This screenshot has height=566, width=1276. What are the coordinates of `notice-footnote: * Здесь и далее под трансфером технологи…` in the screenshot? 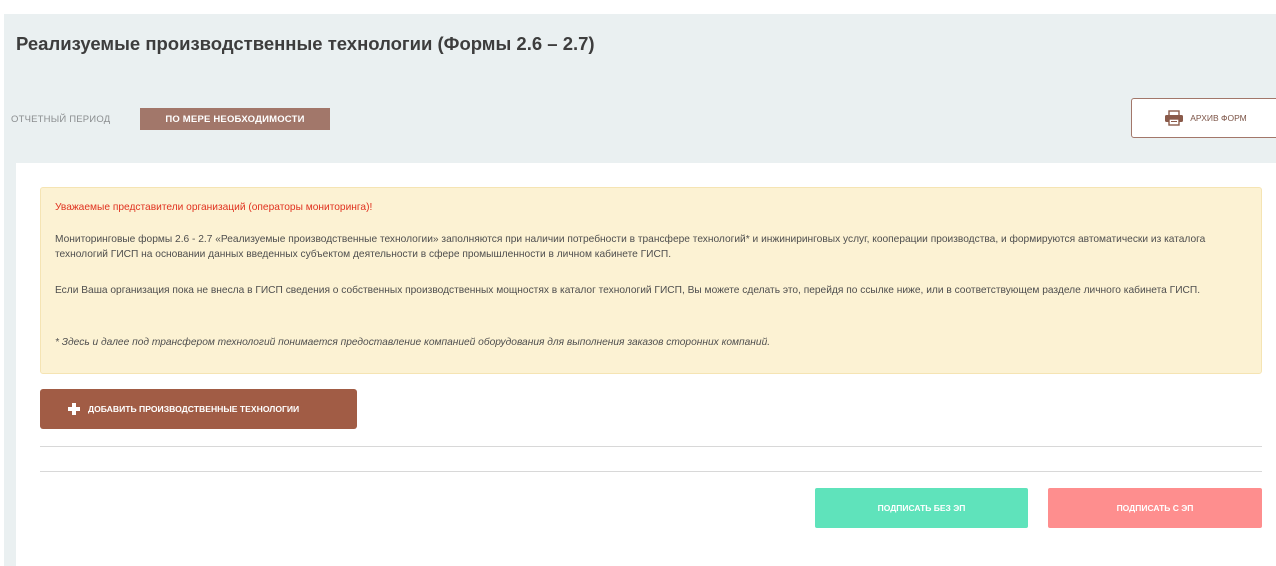 It's located at (413, 342).